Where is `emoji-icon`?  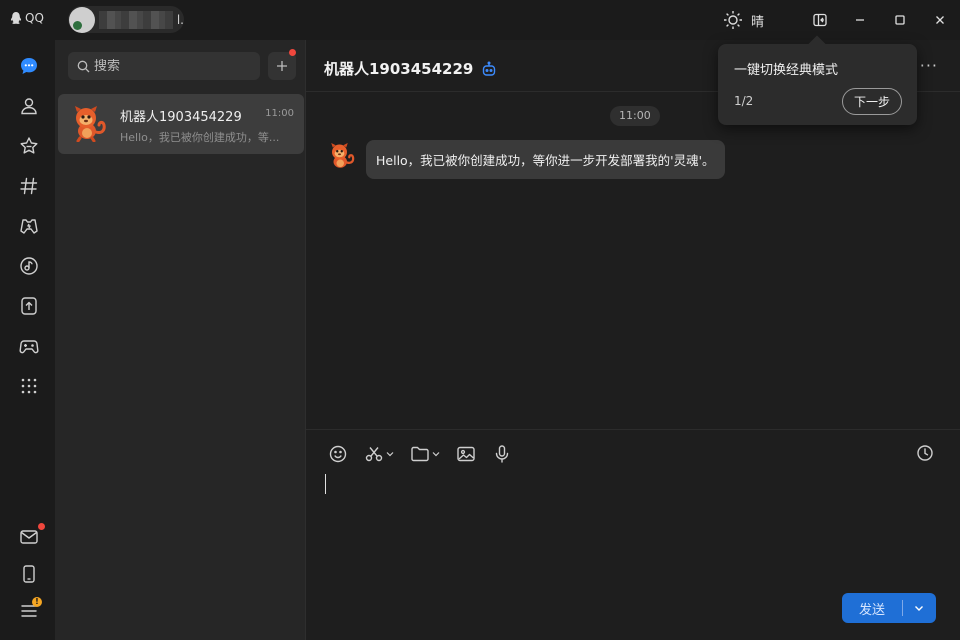 emoji-icon is located at coordinates (338, 454).